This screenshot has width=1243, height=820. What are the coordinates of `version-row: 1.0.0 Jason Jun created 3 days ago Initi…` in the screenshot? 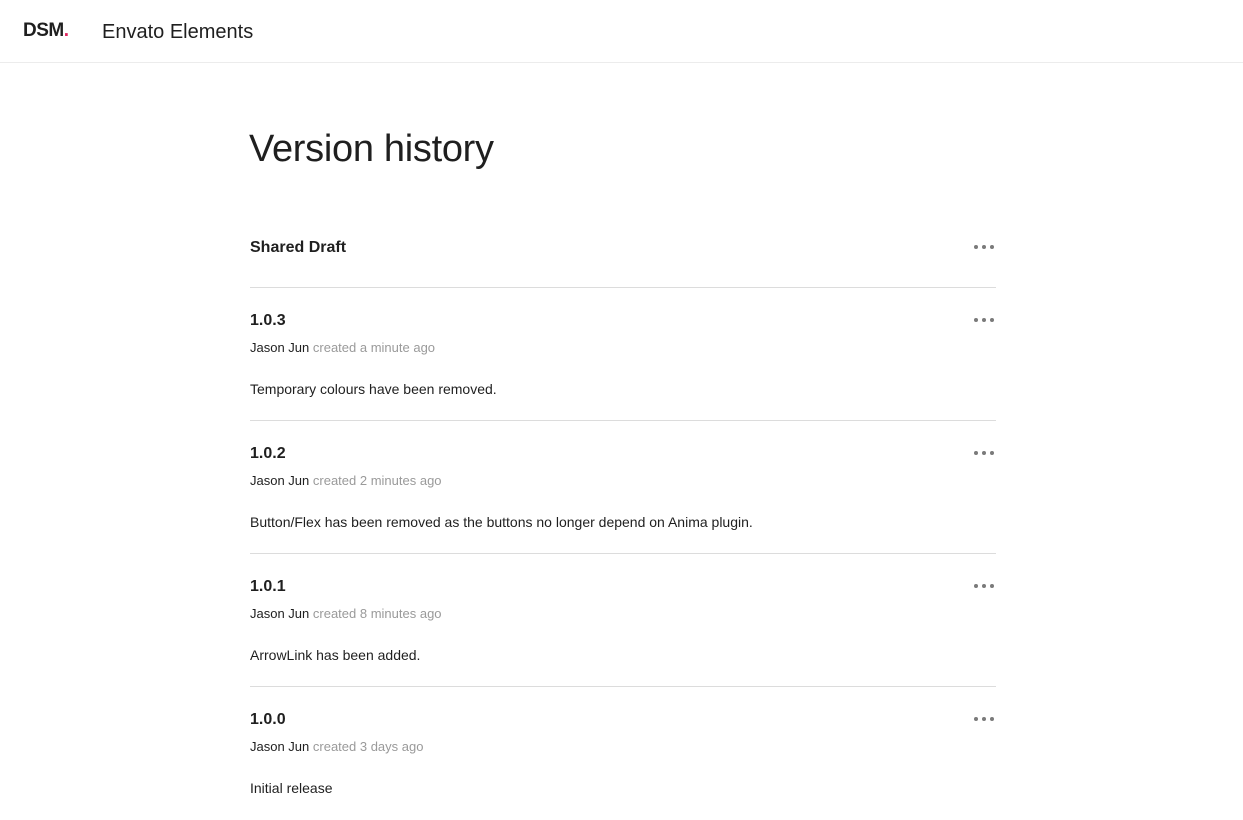 It's located at (623, 753).